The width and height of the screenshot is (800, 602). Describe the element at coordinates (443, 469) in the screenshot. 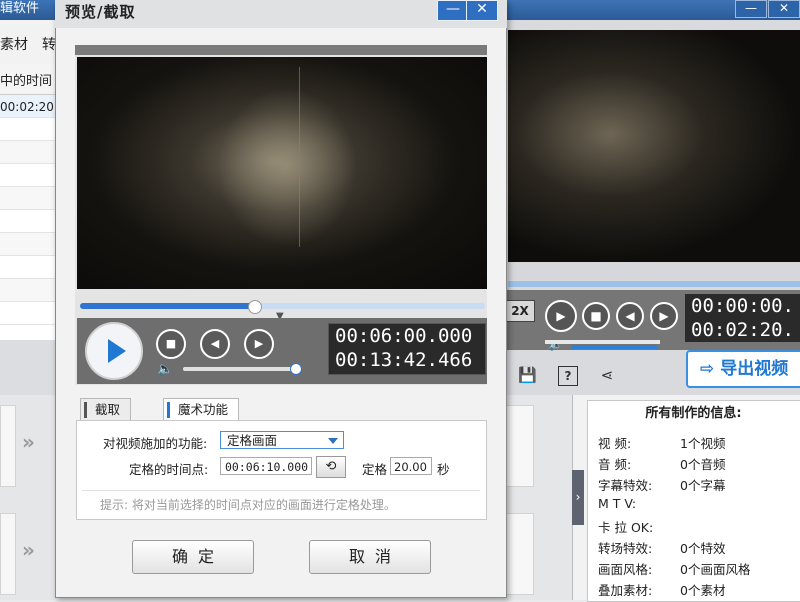

I see `seconds-unit-label: 秒` at that location.